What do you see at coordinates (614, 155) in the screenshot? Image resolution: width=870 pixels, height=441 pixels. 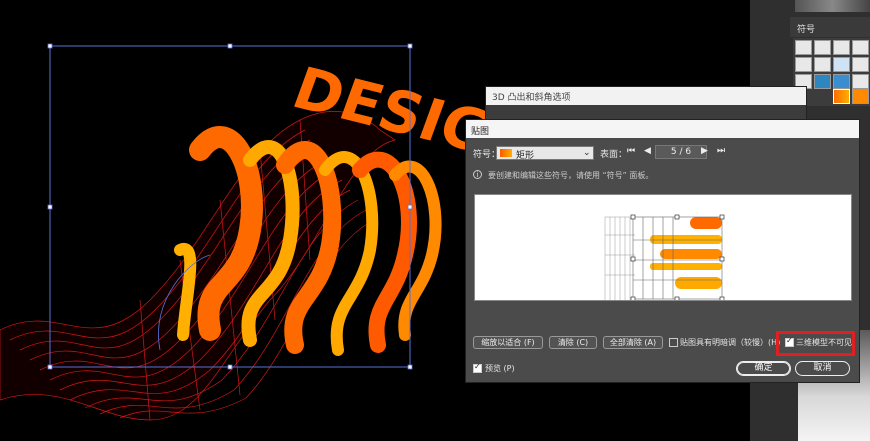 I see `surface-label: 表面：` at bounding box center [614, 155].